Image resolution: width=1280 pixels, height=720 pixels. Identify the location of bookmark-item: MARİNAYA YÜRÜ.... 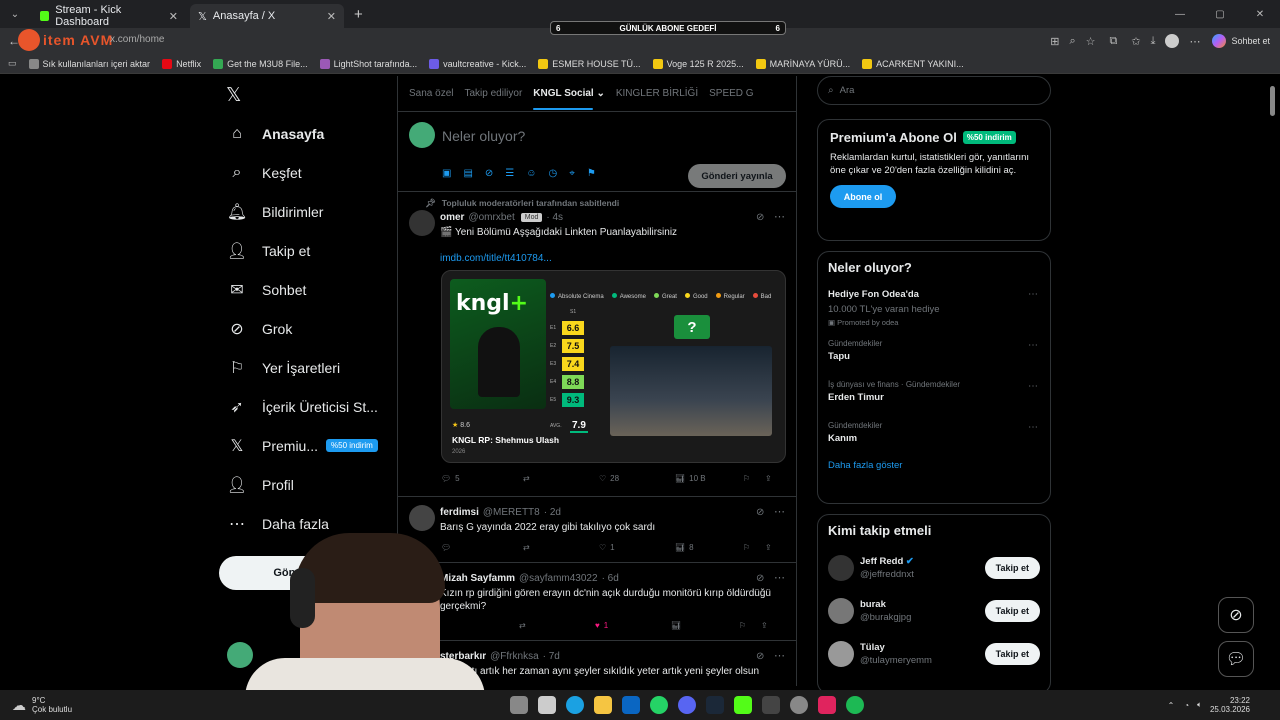
(802, 63).